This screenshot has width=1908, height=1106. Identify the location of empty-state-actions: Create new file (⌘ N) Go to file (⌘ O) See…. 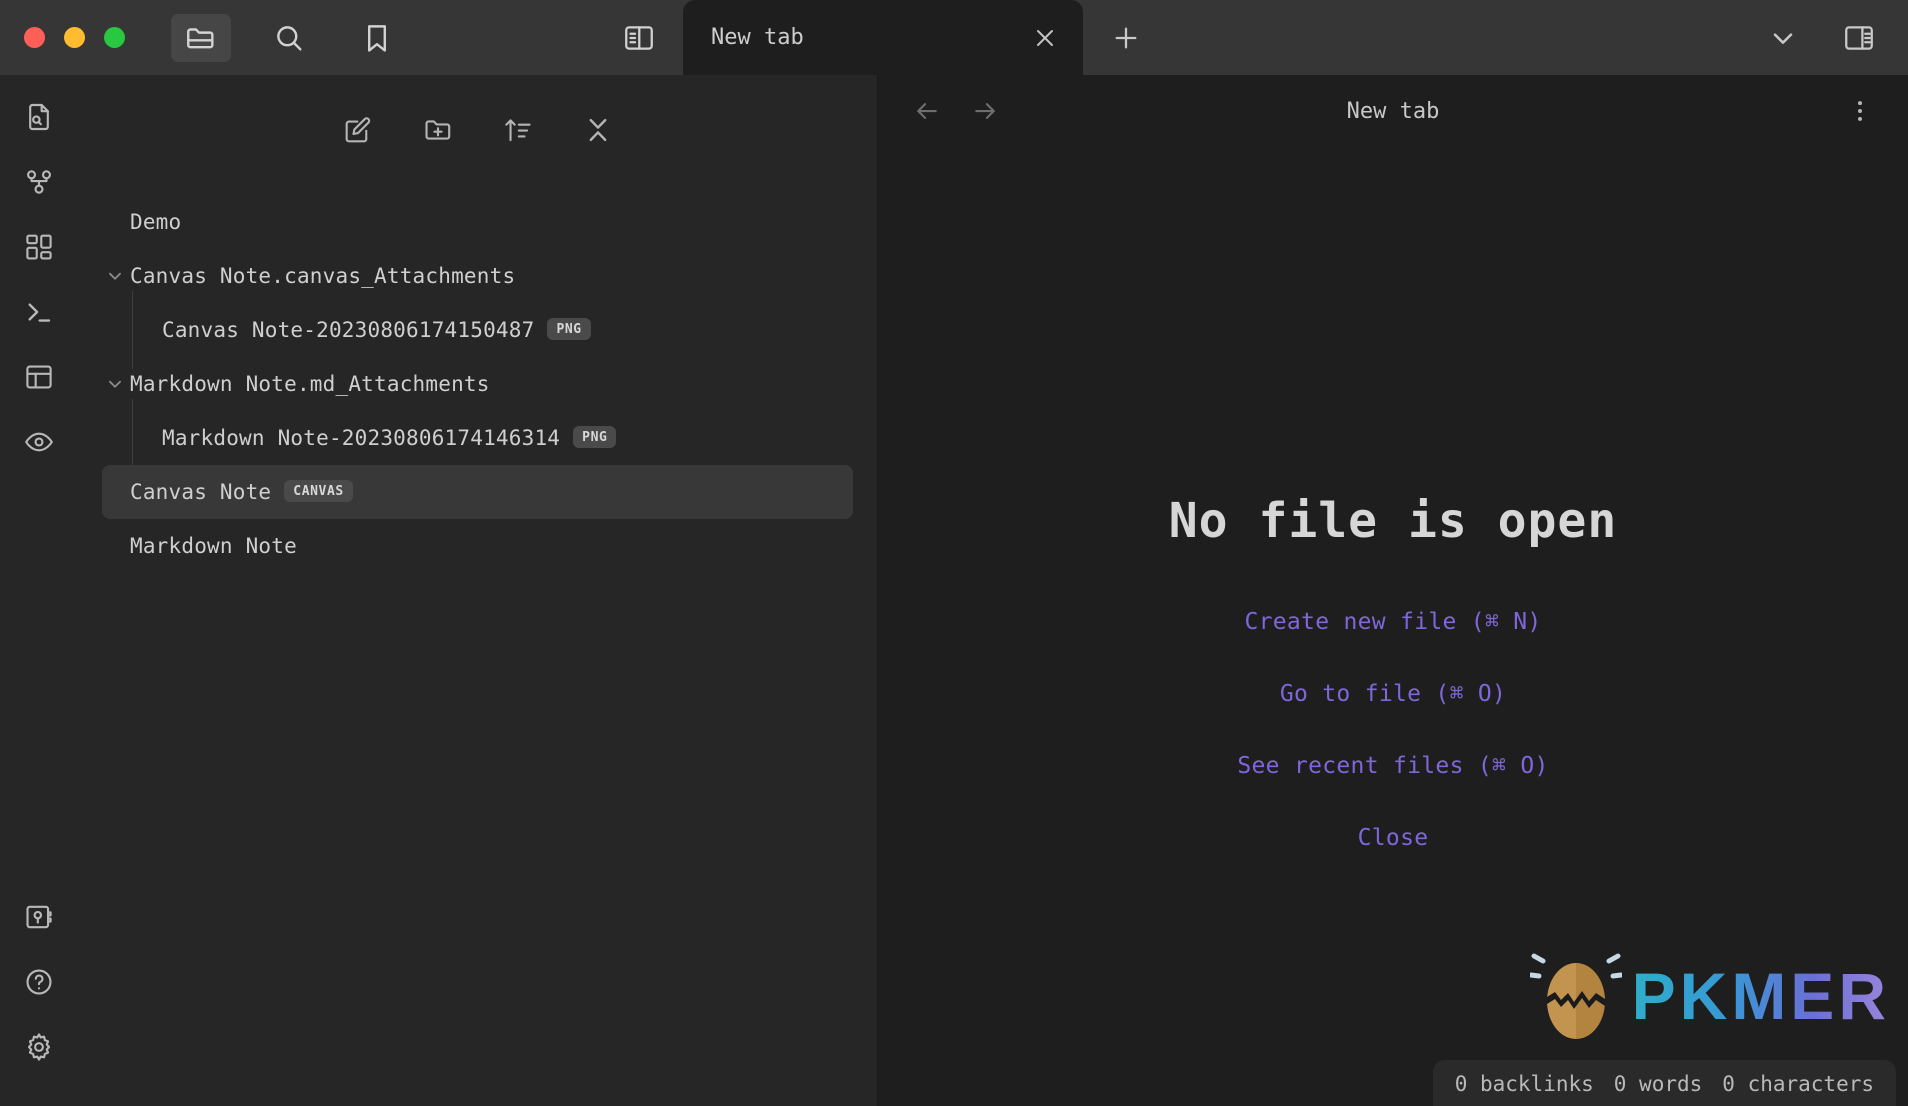
(1392, 730).